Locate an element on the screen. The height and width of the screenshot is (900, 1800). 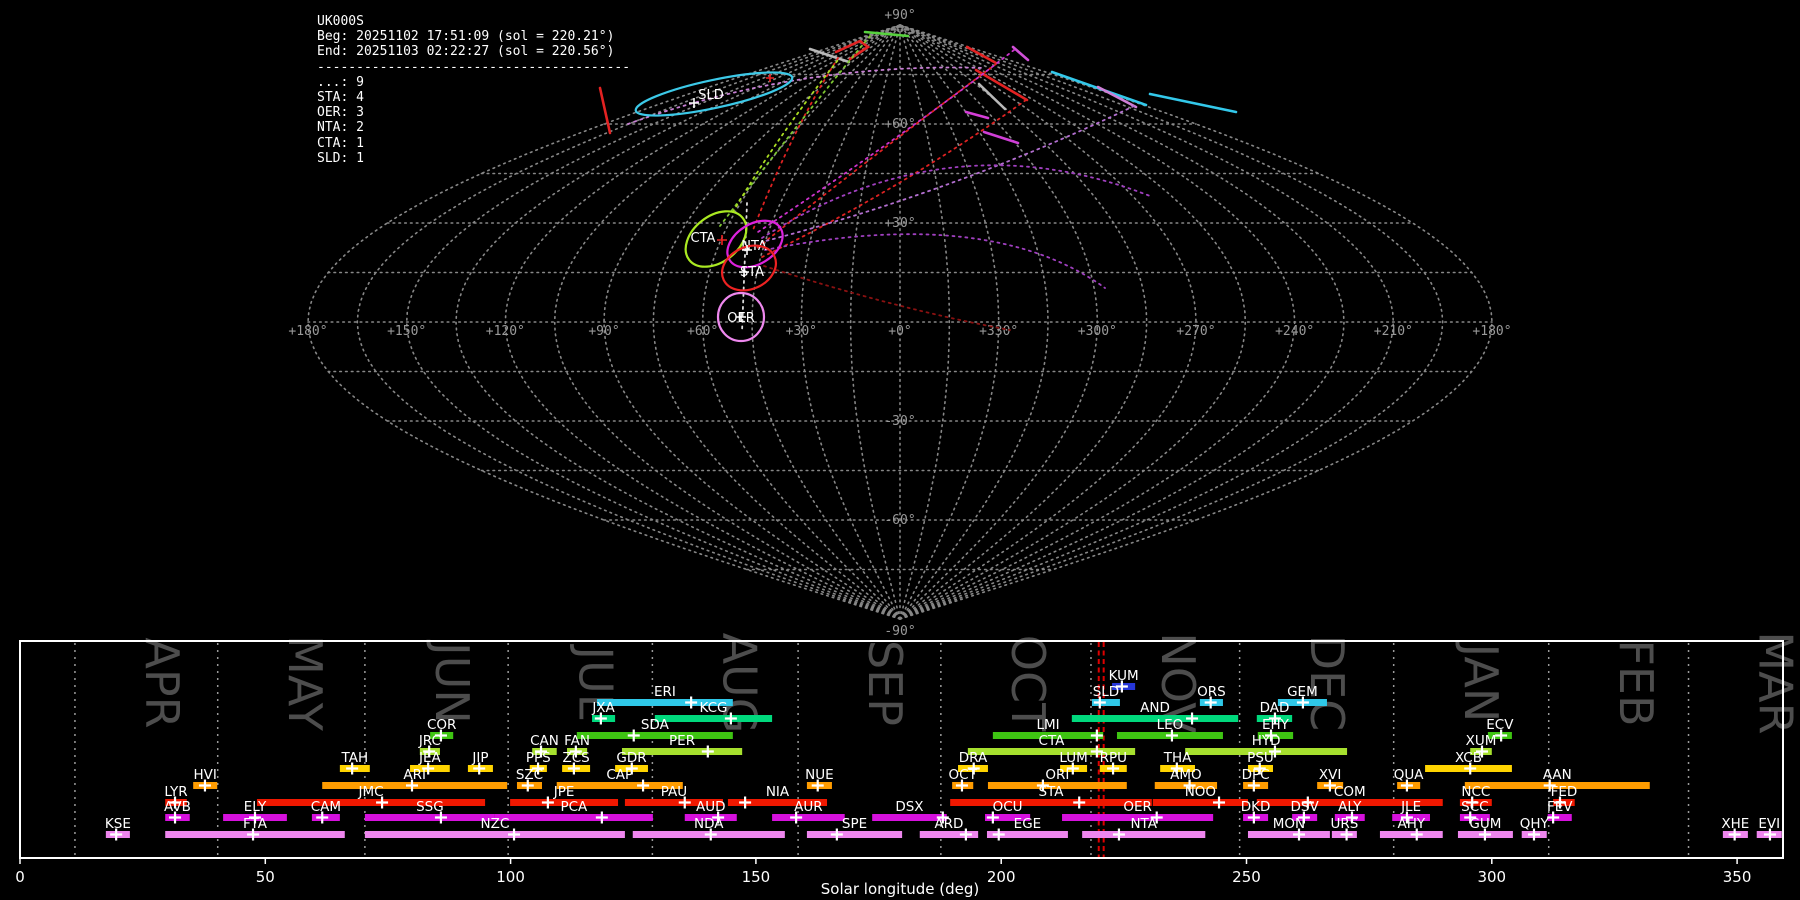
month-label: MAY is located at coordinates (305, 683).